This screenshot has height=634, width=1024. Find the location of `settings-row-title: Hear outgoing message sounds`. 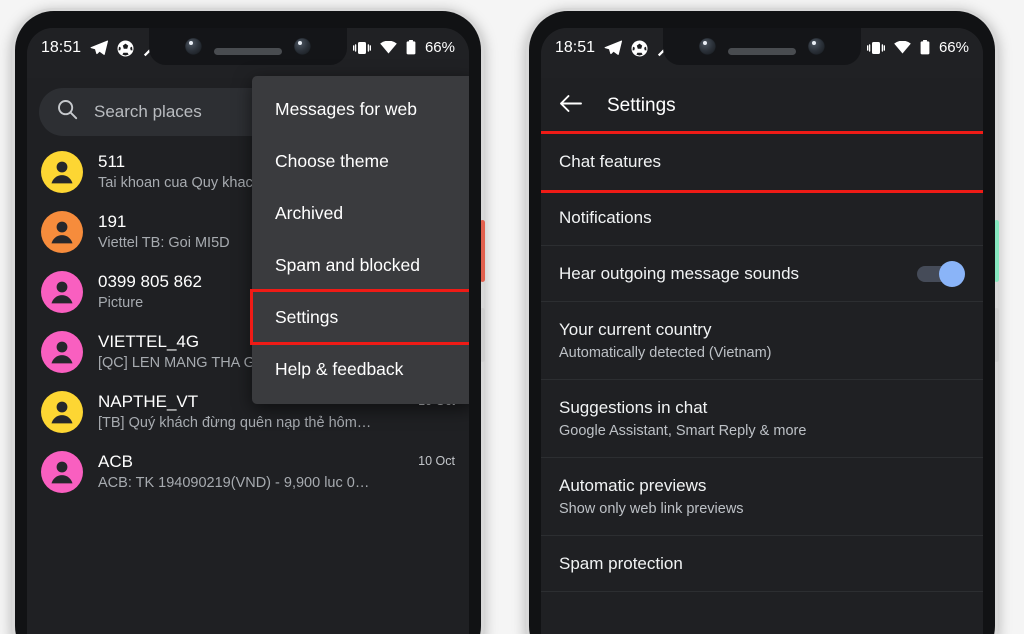

settings-row-title: Hear outgoing message sounds is located at coordinates (679, 273).